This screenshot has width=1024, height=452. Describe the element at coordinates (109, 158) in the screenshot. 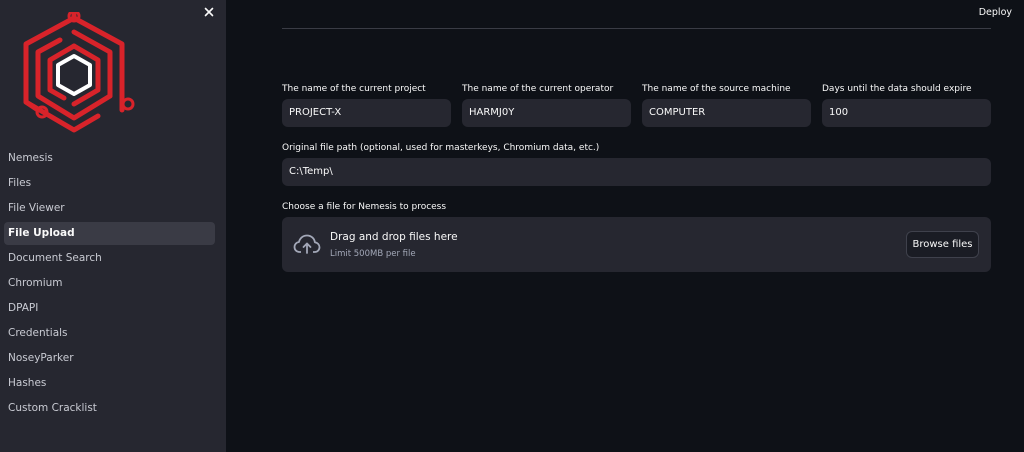

I see `sidebar-item-nemesis: Nemesis` at that location.